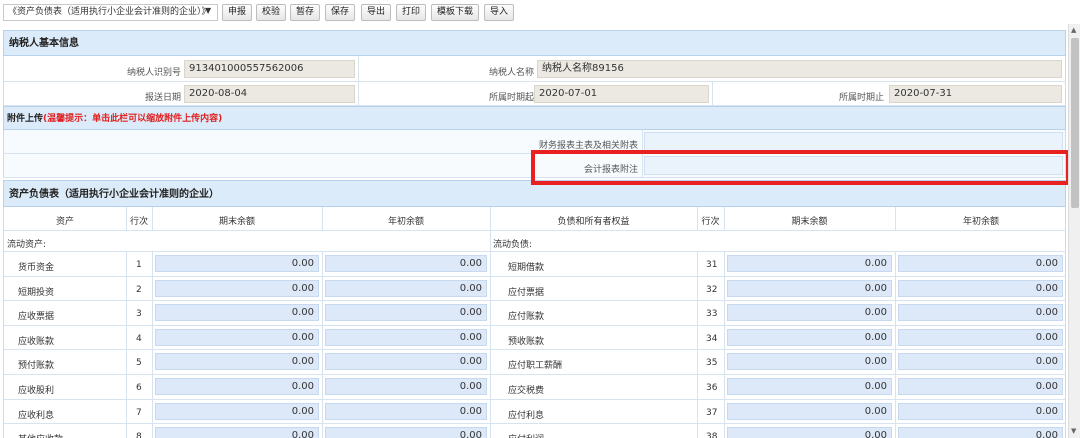  I want to click on liability-name: 预收账款, so click(526, 341).